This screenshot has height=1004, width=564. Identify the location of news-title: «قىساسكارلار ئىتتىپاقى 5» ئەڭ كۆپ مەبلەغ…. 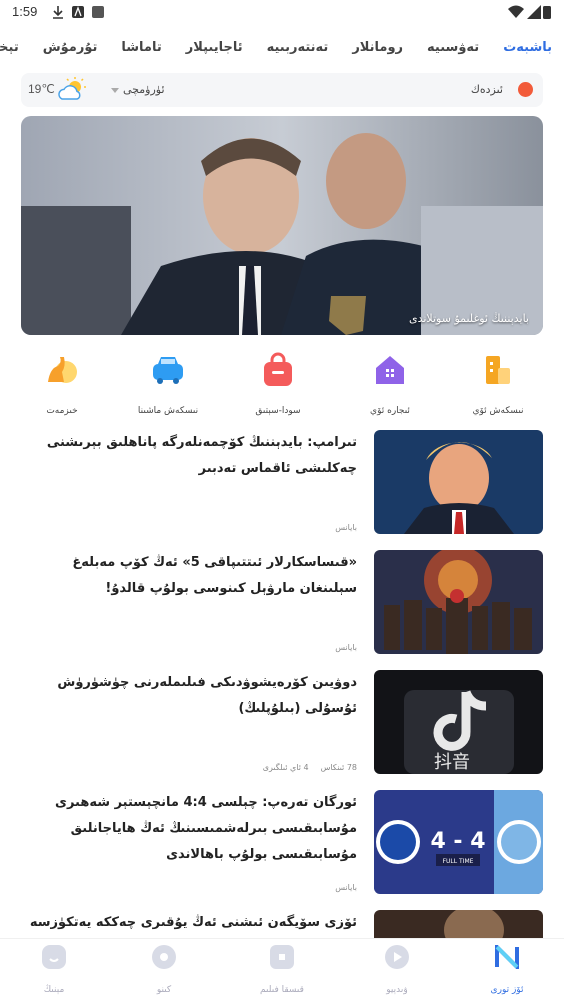
(214, 575).